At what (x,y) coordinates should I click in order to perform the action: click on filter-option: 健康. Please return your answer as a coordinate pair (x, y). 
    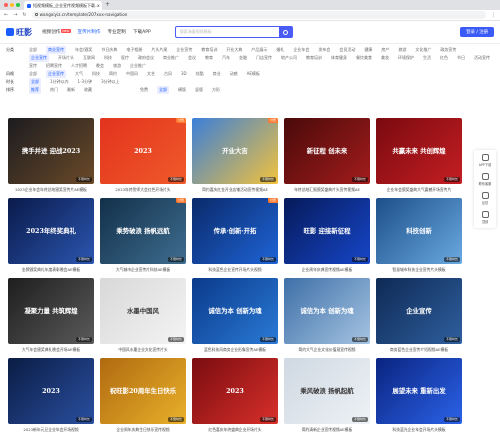
    Looking at the image, I should click on (368, 50).